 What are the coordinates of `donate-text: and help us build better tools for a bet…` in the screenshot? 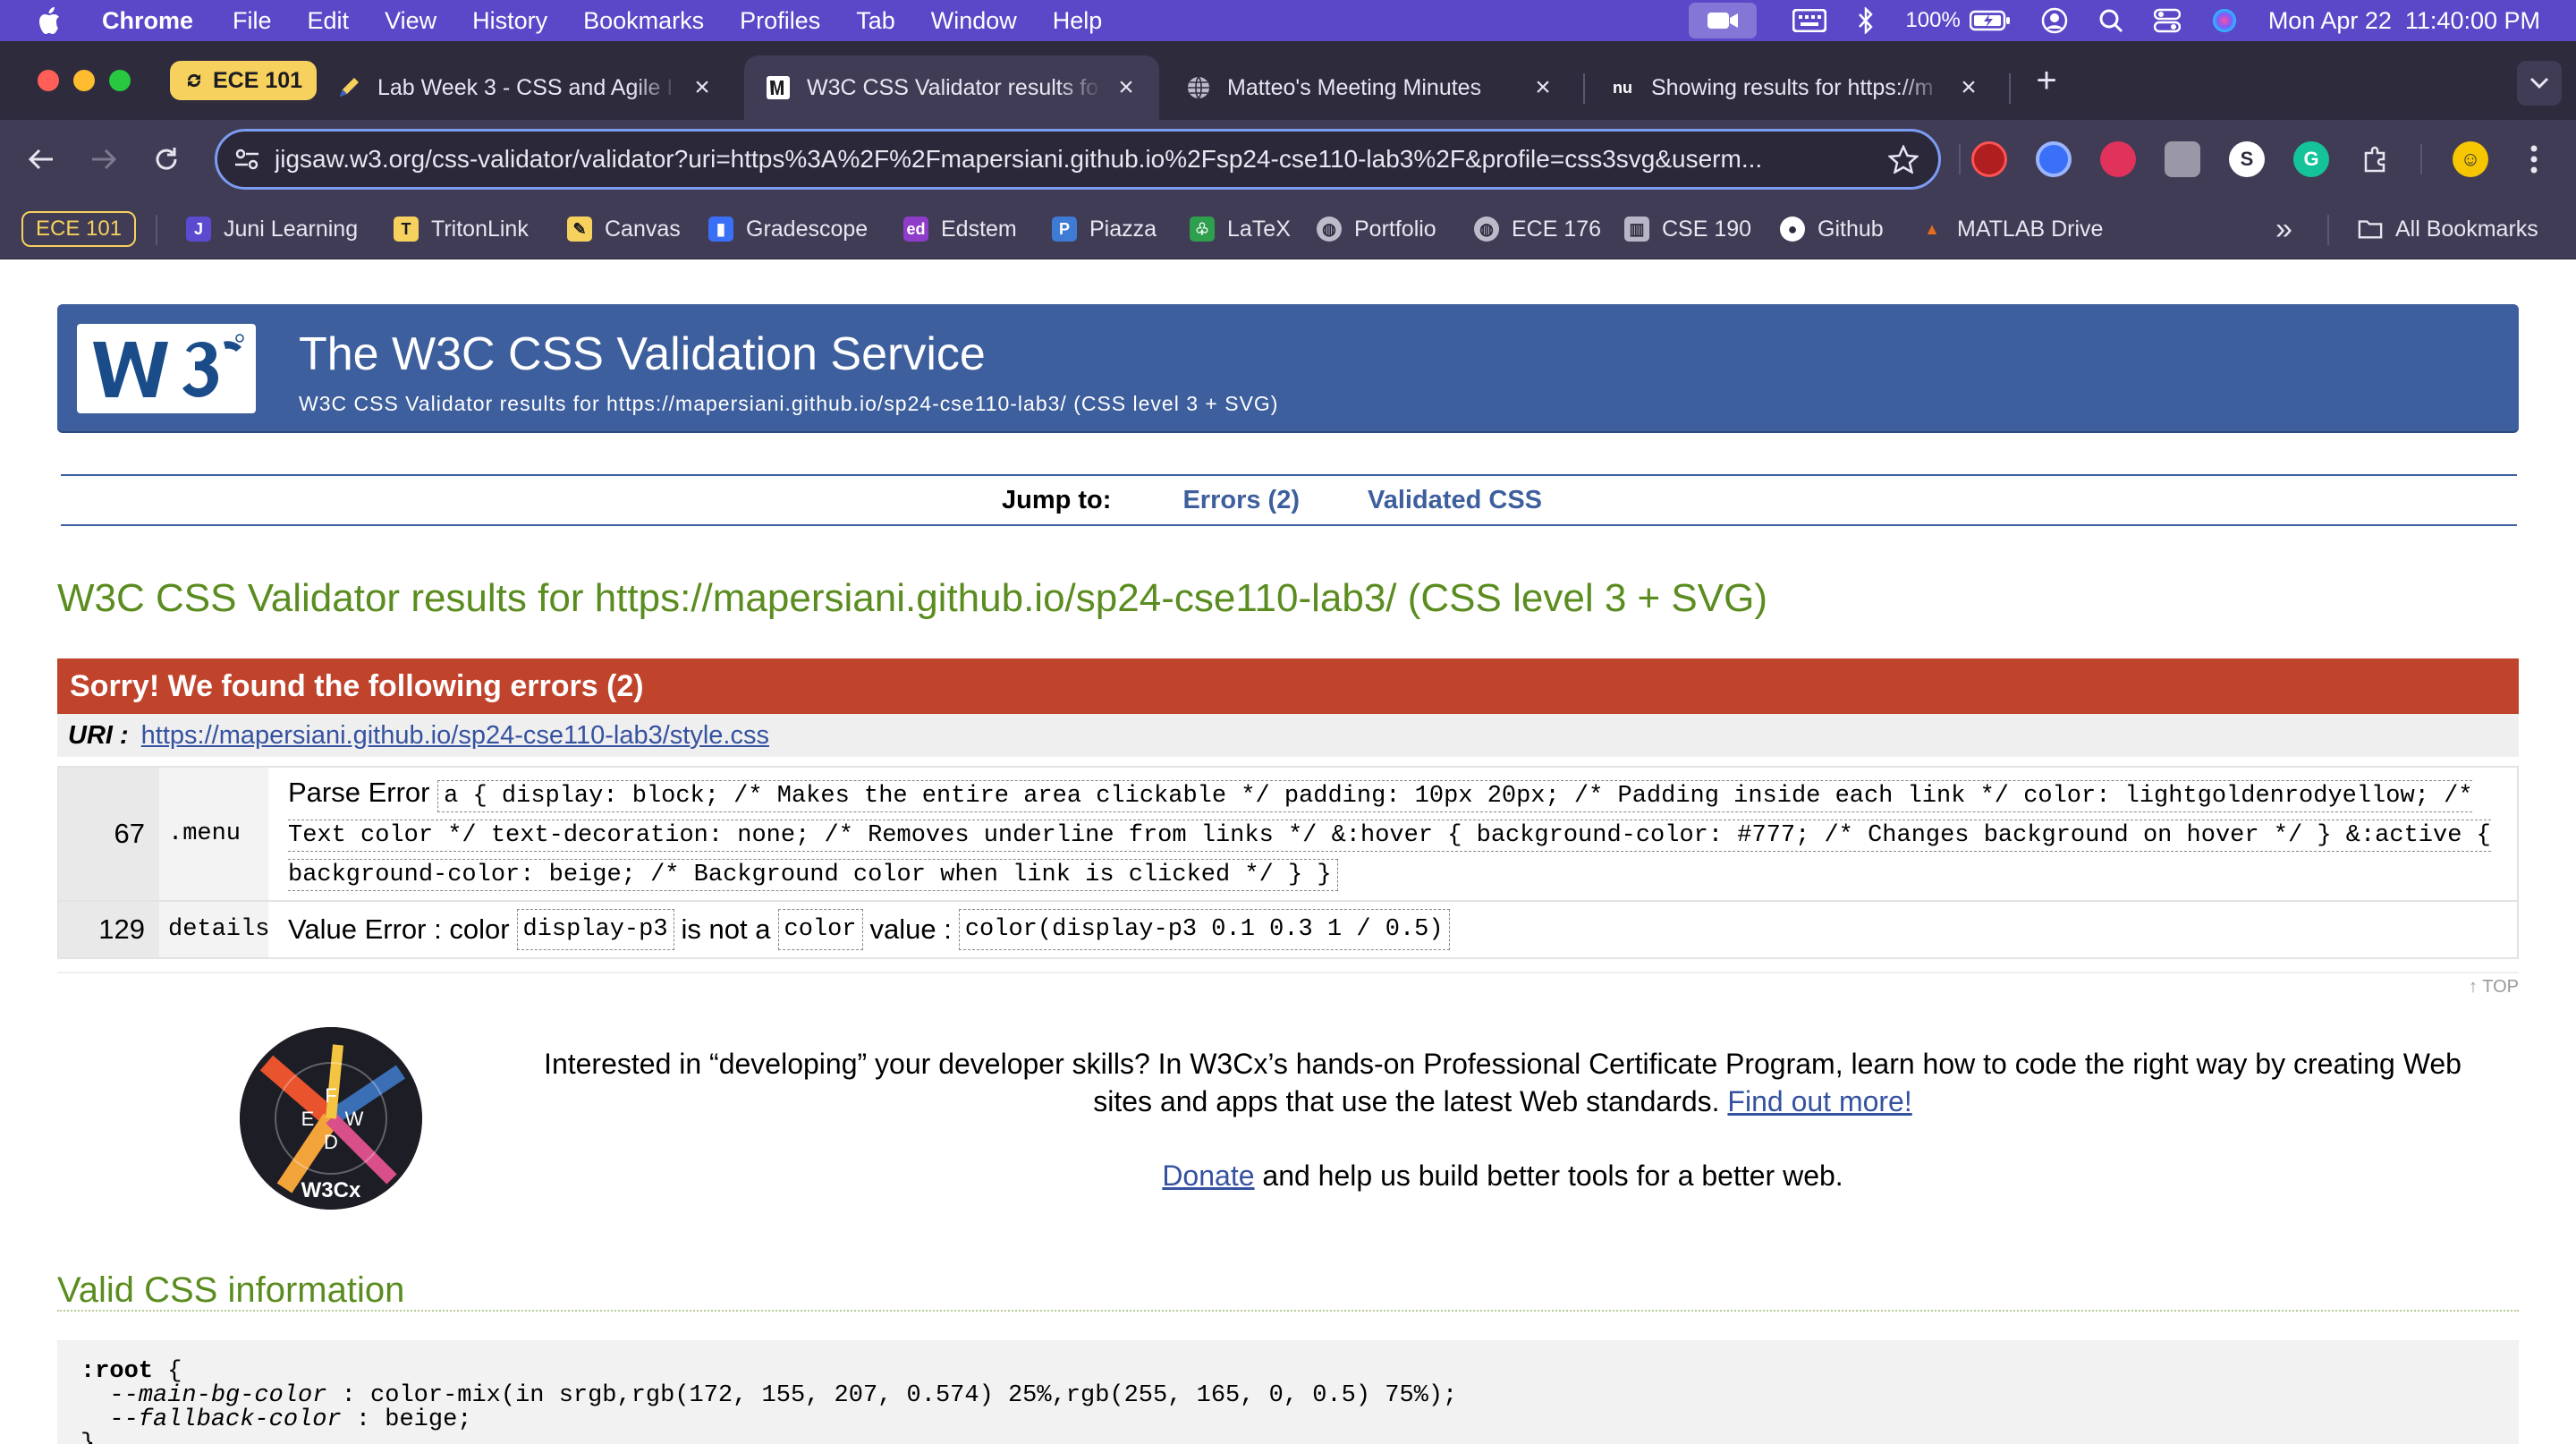 It's located at (1552, 1175).